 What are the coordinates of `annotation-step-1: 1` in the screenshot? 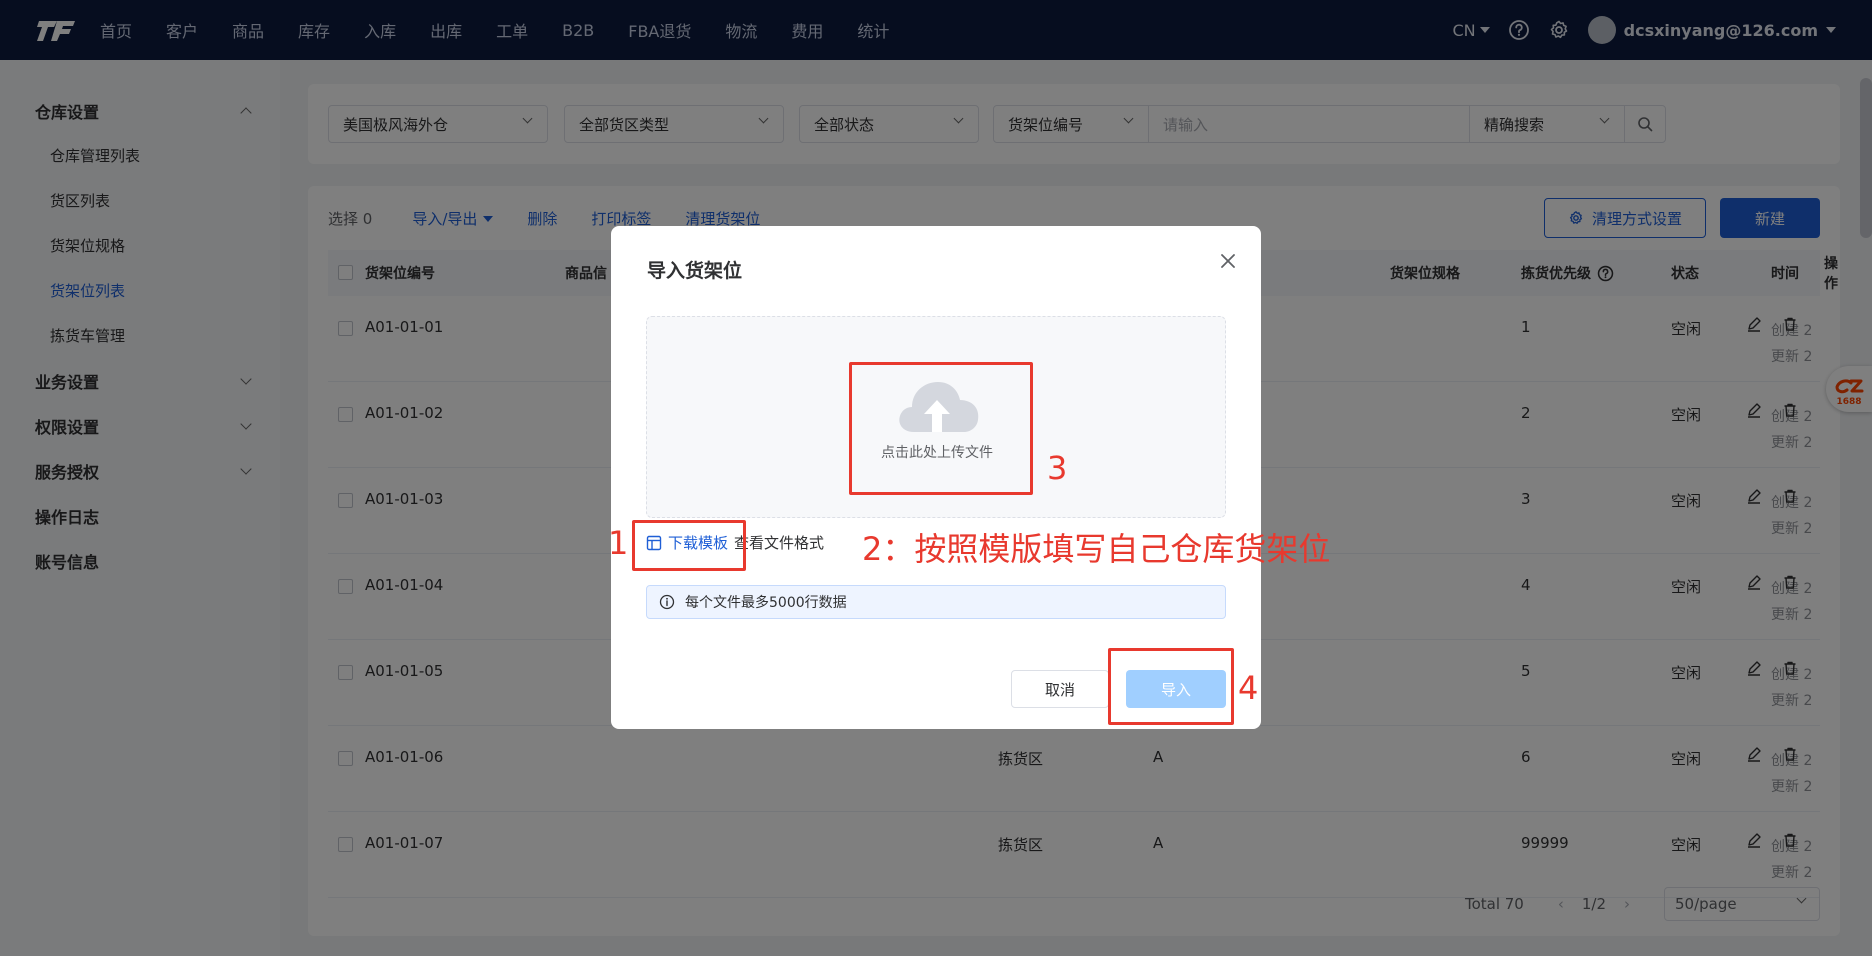 It's located at (618, 543).